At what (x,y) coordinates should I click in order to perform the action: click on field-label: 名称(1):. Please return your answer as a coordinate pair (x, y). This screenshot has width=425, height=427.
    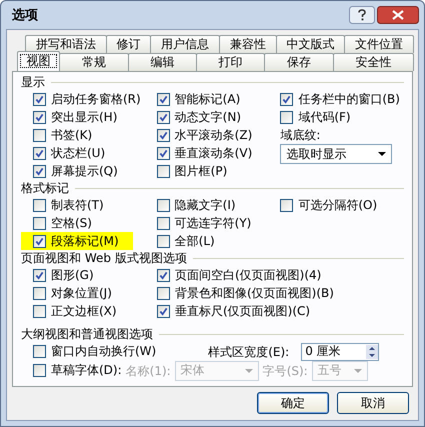
    Looking at the image, I should click on (148, 371).